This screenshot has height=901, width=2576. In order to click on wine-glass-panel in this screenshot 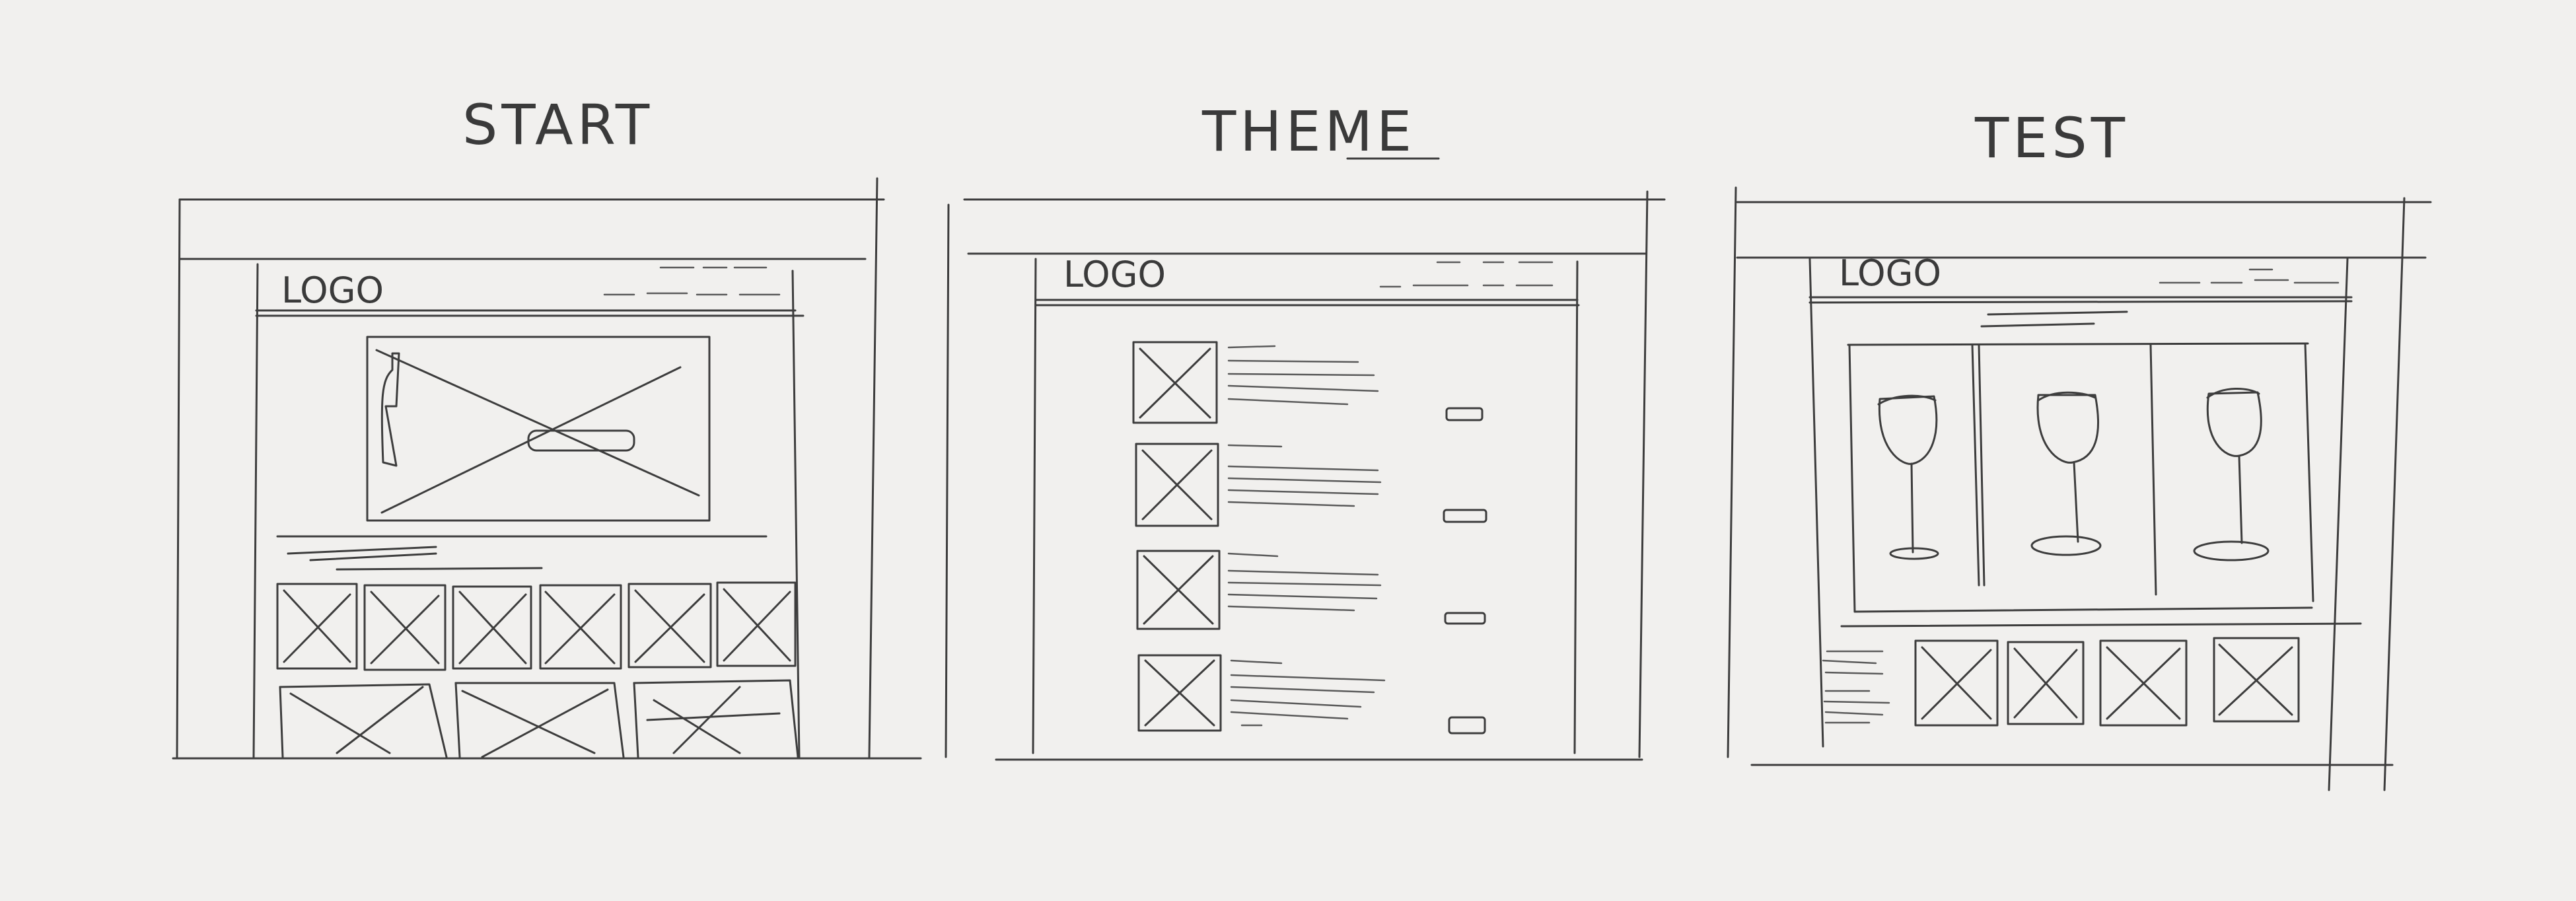, I will do `click(2101, 485)`.